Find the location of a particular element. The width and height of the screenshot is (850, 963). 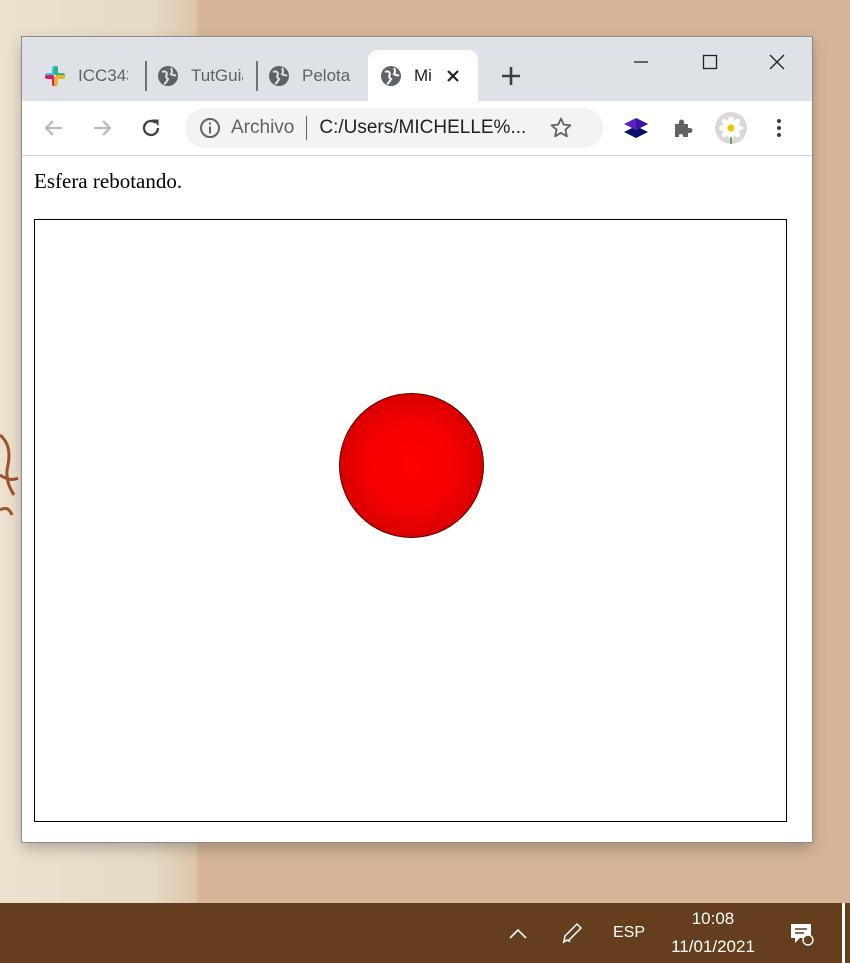

notifications-button is located at coordinates (801, 933).